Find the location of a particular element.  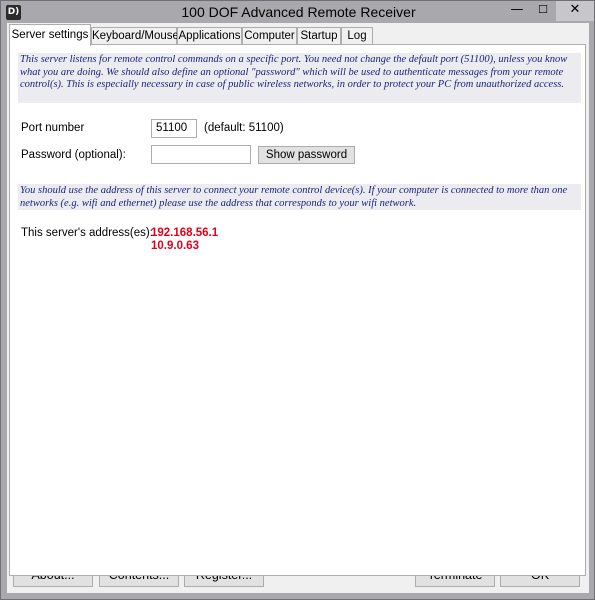

tab-server-settings: Server settings is located at coordinates (50, 35).